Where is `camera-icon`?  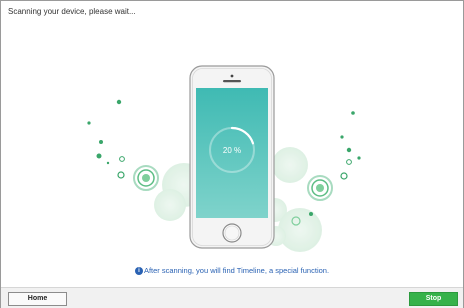
camera-icon is located at coordinates (232, 76).